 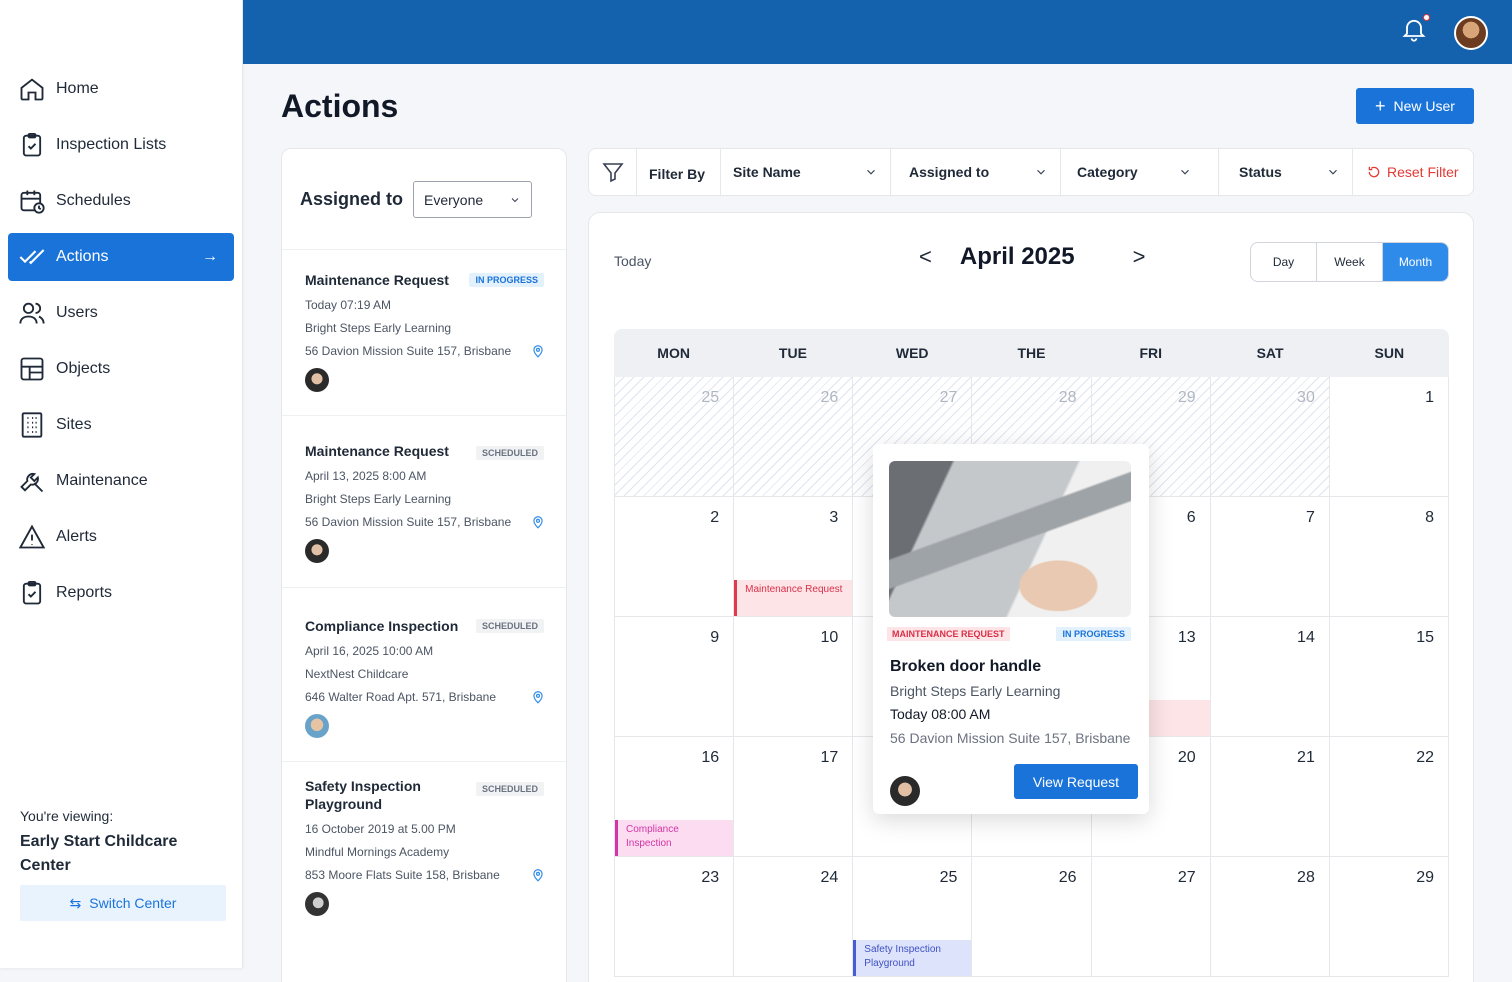 What do you see at coordinates (912, 958) in the screenshot?
I see `calendar-event-safety: Safety Inspection Playground` at bounding box center [912, 958].